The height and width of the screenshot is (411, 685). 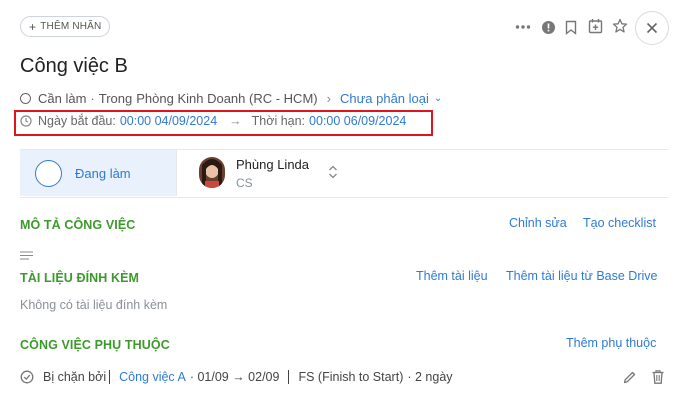 I want to click on description-heading: MÔ TẢ CÔNG VIỆC, so click(x=78, y=225).